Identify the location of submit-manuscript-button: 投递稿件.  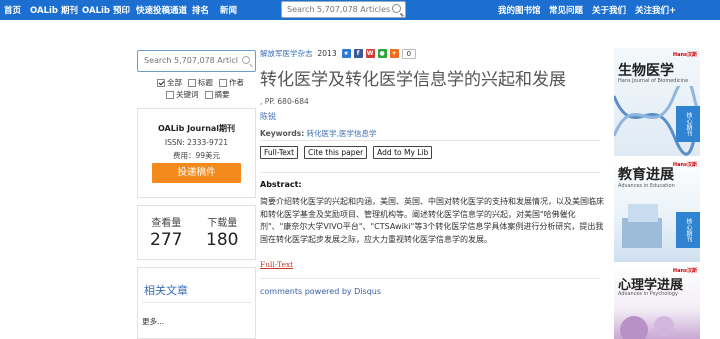
(196, 173).